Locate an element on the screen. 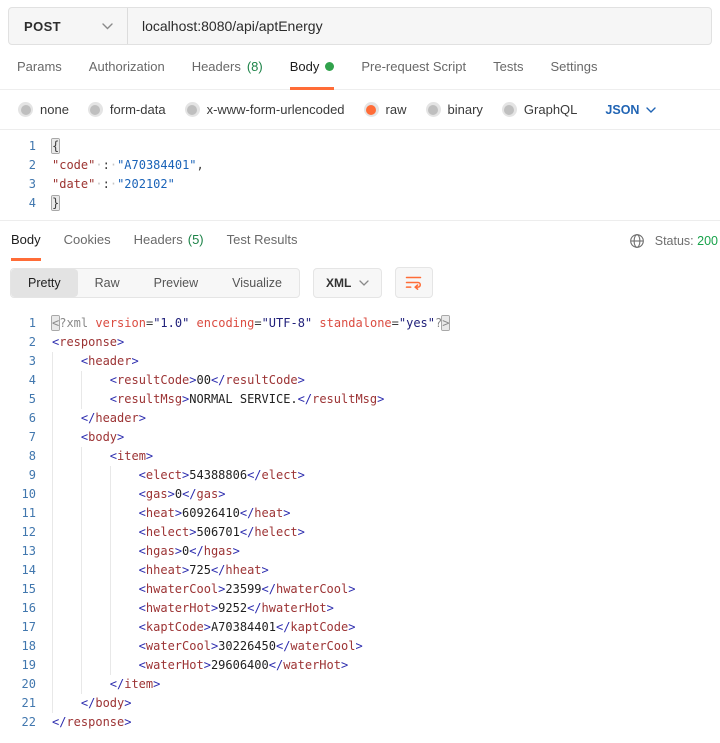 The height and width of the screenshot is (743, 720). view-preview: Preview is located at coordinates (176, 283).